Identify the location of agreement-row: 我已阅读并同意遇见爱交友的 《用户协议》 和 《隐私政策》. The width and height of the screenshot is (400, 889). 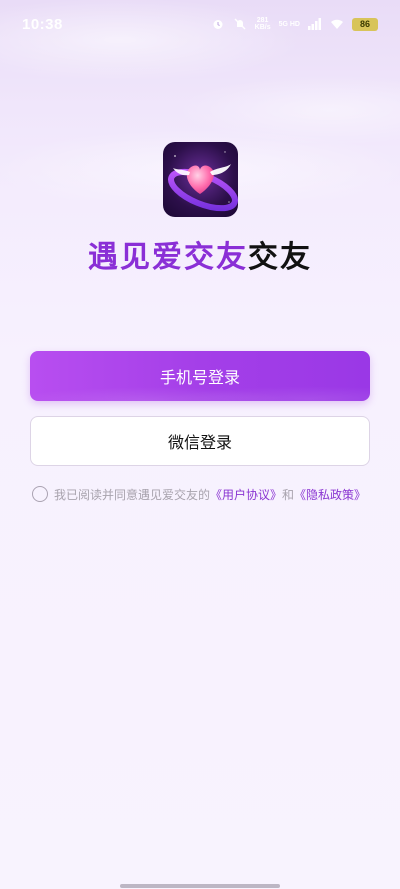
(199, 494).